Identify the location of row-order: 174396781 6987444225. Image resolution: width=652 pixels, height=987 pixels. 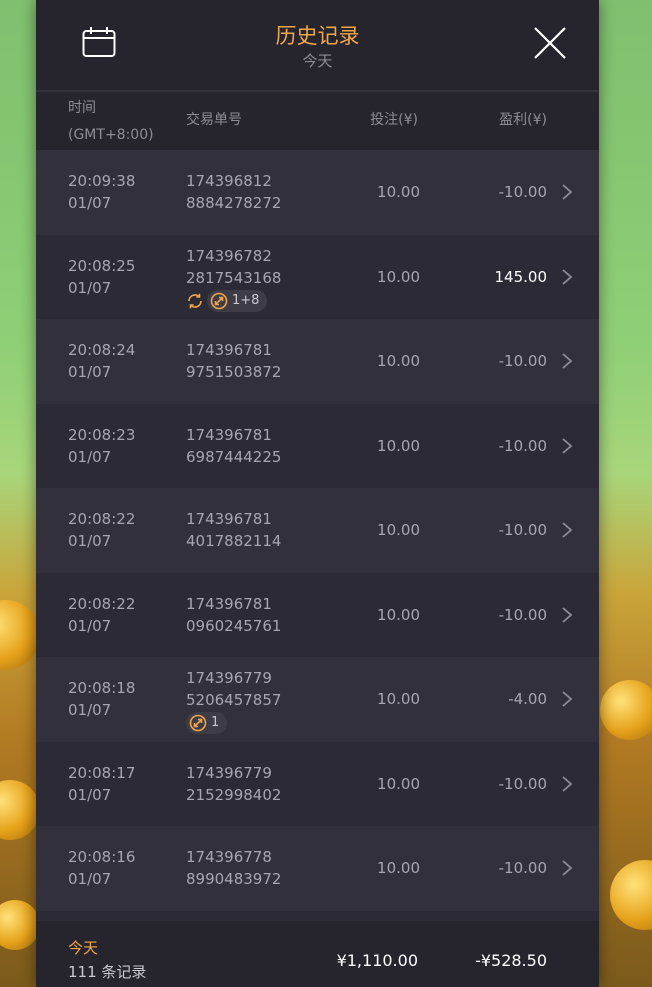
(233, 446).